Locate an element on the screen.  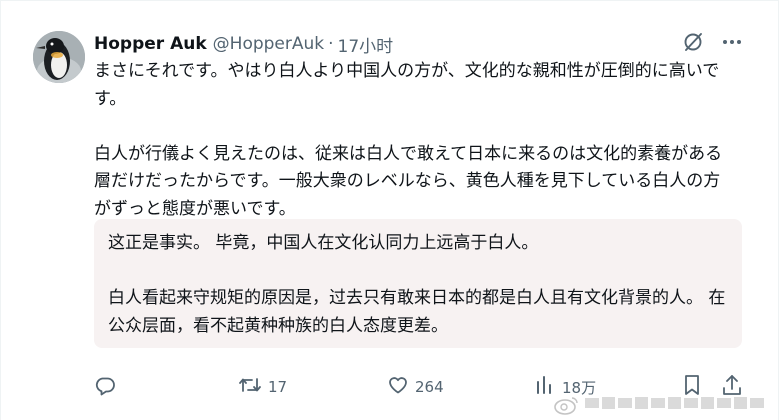
tweet-paragraph: まさにそれです。やはり白人より中国人の方が、文化的な親和性が圧倒的に高いです。 is located at coordinates (407, 85).